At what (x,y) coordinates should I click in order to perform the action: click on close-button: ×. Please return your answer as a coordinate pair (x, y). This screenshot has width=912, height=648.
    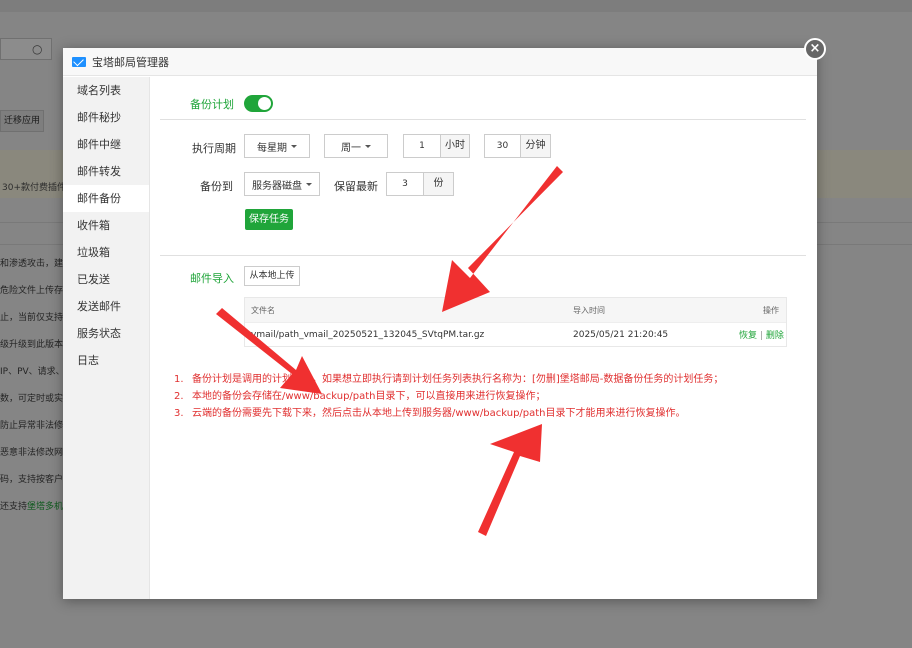
    Looking at the image, I should click on (815, 49).